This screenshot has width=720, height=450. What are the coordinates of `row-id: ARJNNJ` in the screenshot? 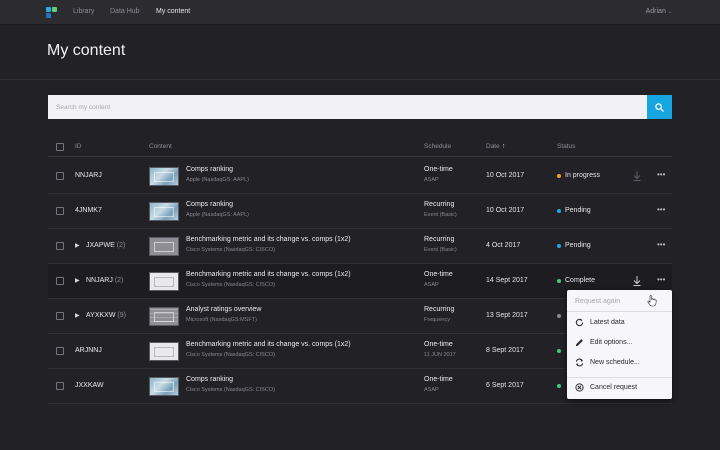 It's located at (88, 350).